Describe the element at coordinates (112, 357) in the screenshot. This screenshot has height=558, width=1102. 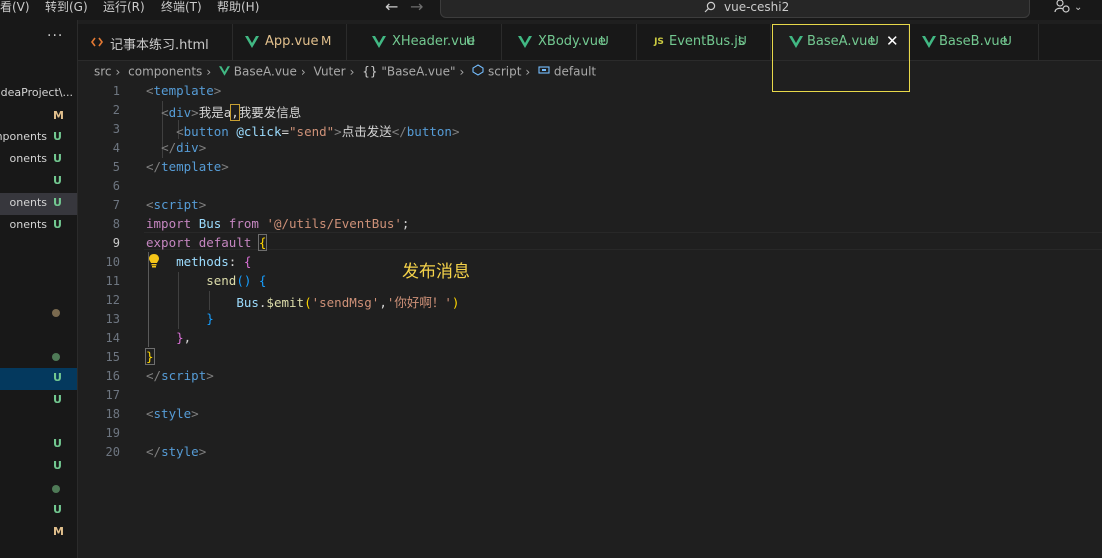
I see `line-number: 15` at that location.